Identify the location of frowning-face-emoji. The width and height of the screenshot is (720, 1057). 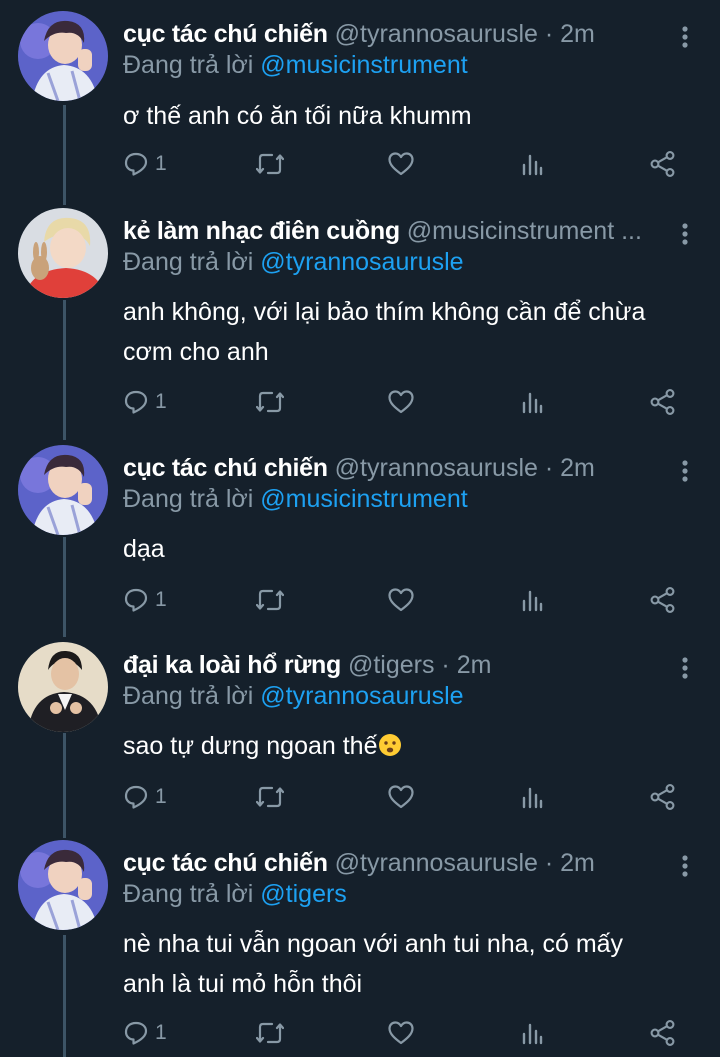
(389, 745).